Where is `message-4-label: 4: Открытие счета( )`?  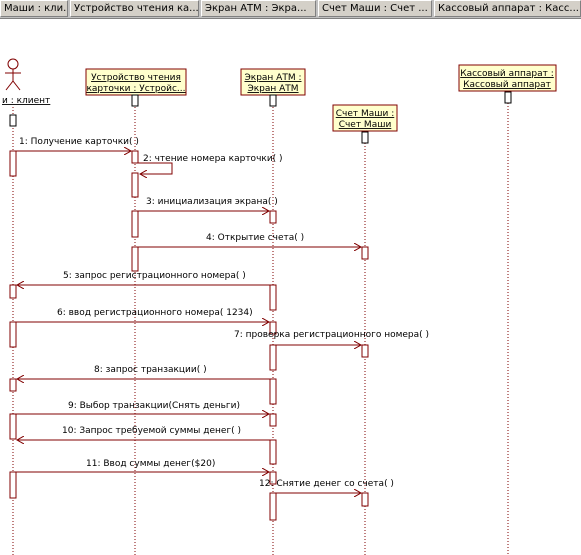
message-4-label: 4: Открытие счета( ) is located at coordinates (255, 238).